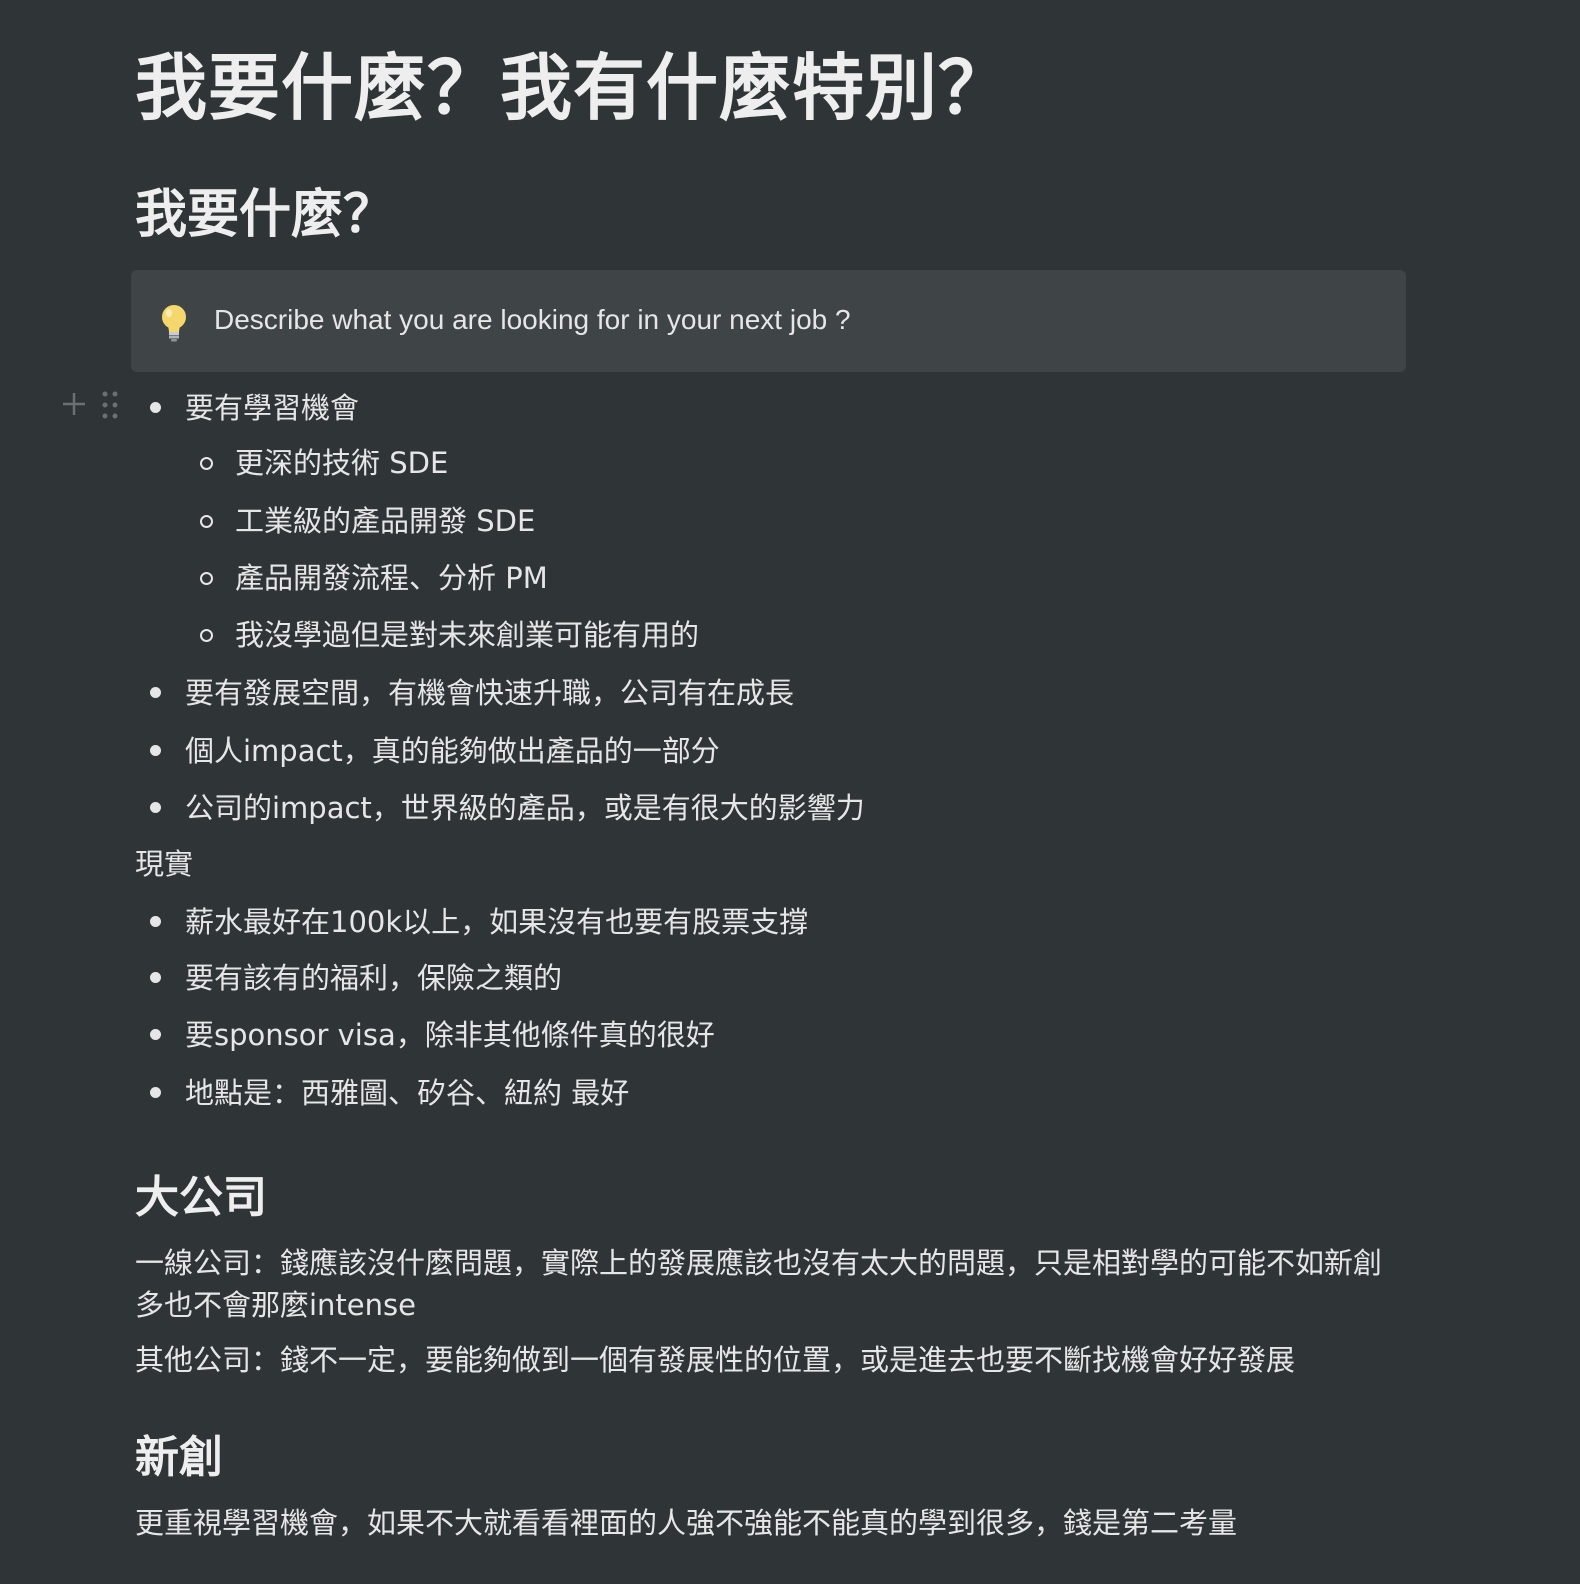 Image resolution: width=1580 pixels, height=1584 pixels. What do you see at coordinates (385, 521) in the screenshot?
I see `sub-list-item: 工業級的產品開發 SDE` at bounding box center [385, 521].